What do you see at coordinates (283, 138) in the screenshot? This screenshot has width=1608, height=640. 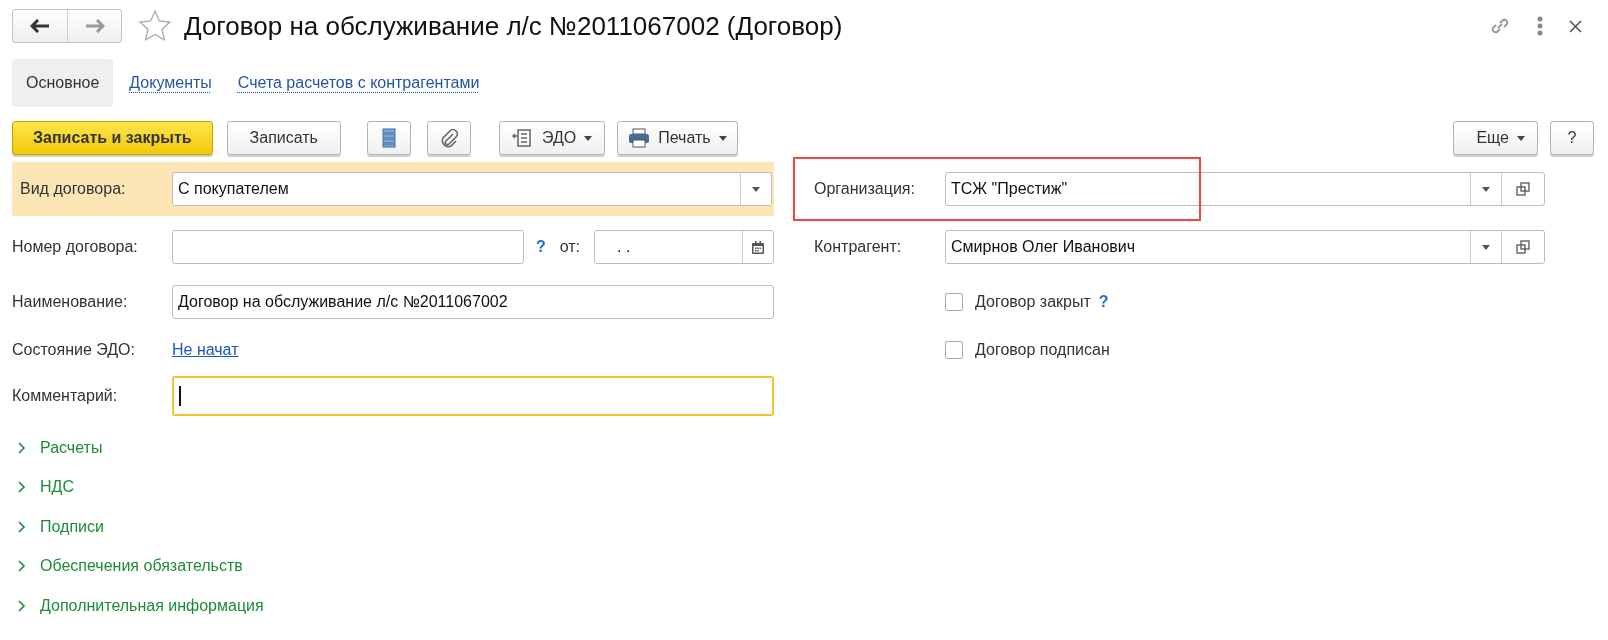 I see `save-button: Записать` at bounding box center [283, 138].